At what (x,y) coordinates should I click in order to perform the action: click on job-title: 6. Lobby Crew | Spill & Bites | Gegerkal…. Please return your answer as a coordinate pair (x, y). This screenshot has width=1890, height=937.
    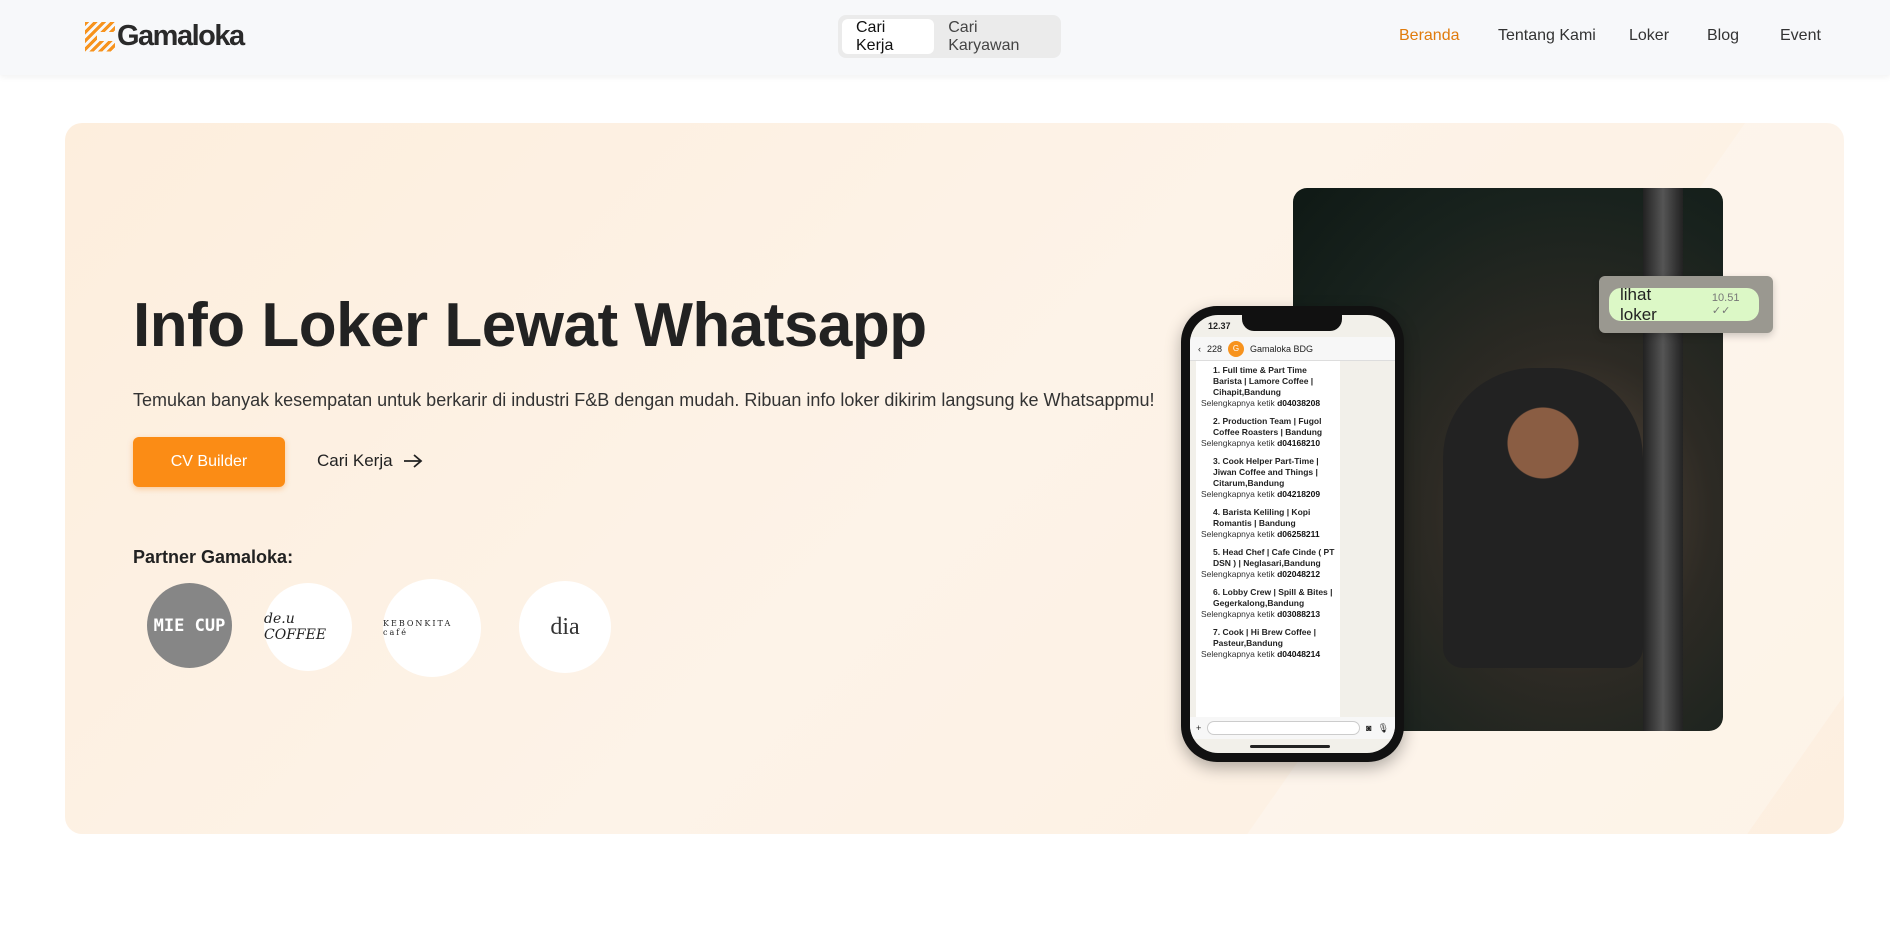
    Looking at the image, I should click on (1273, 597).